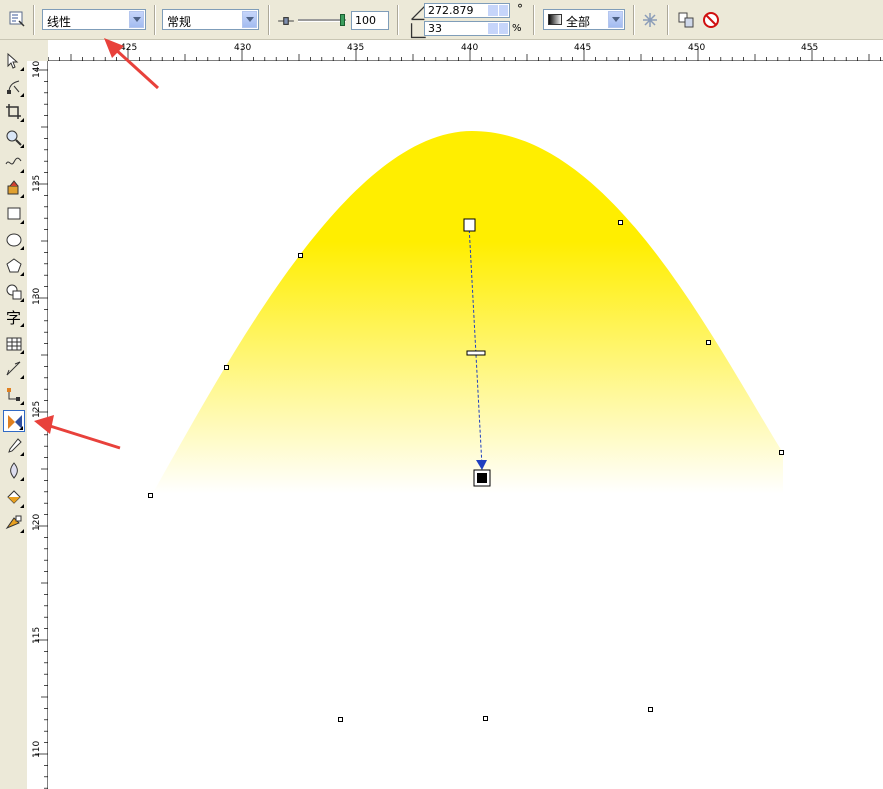 This screenshot has width=883, height=789. Describe the element at coordinates (14, 112) in the screenshot. I see `crop-tool-button` at that location.